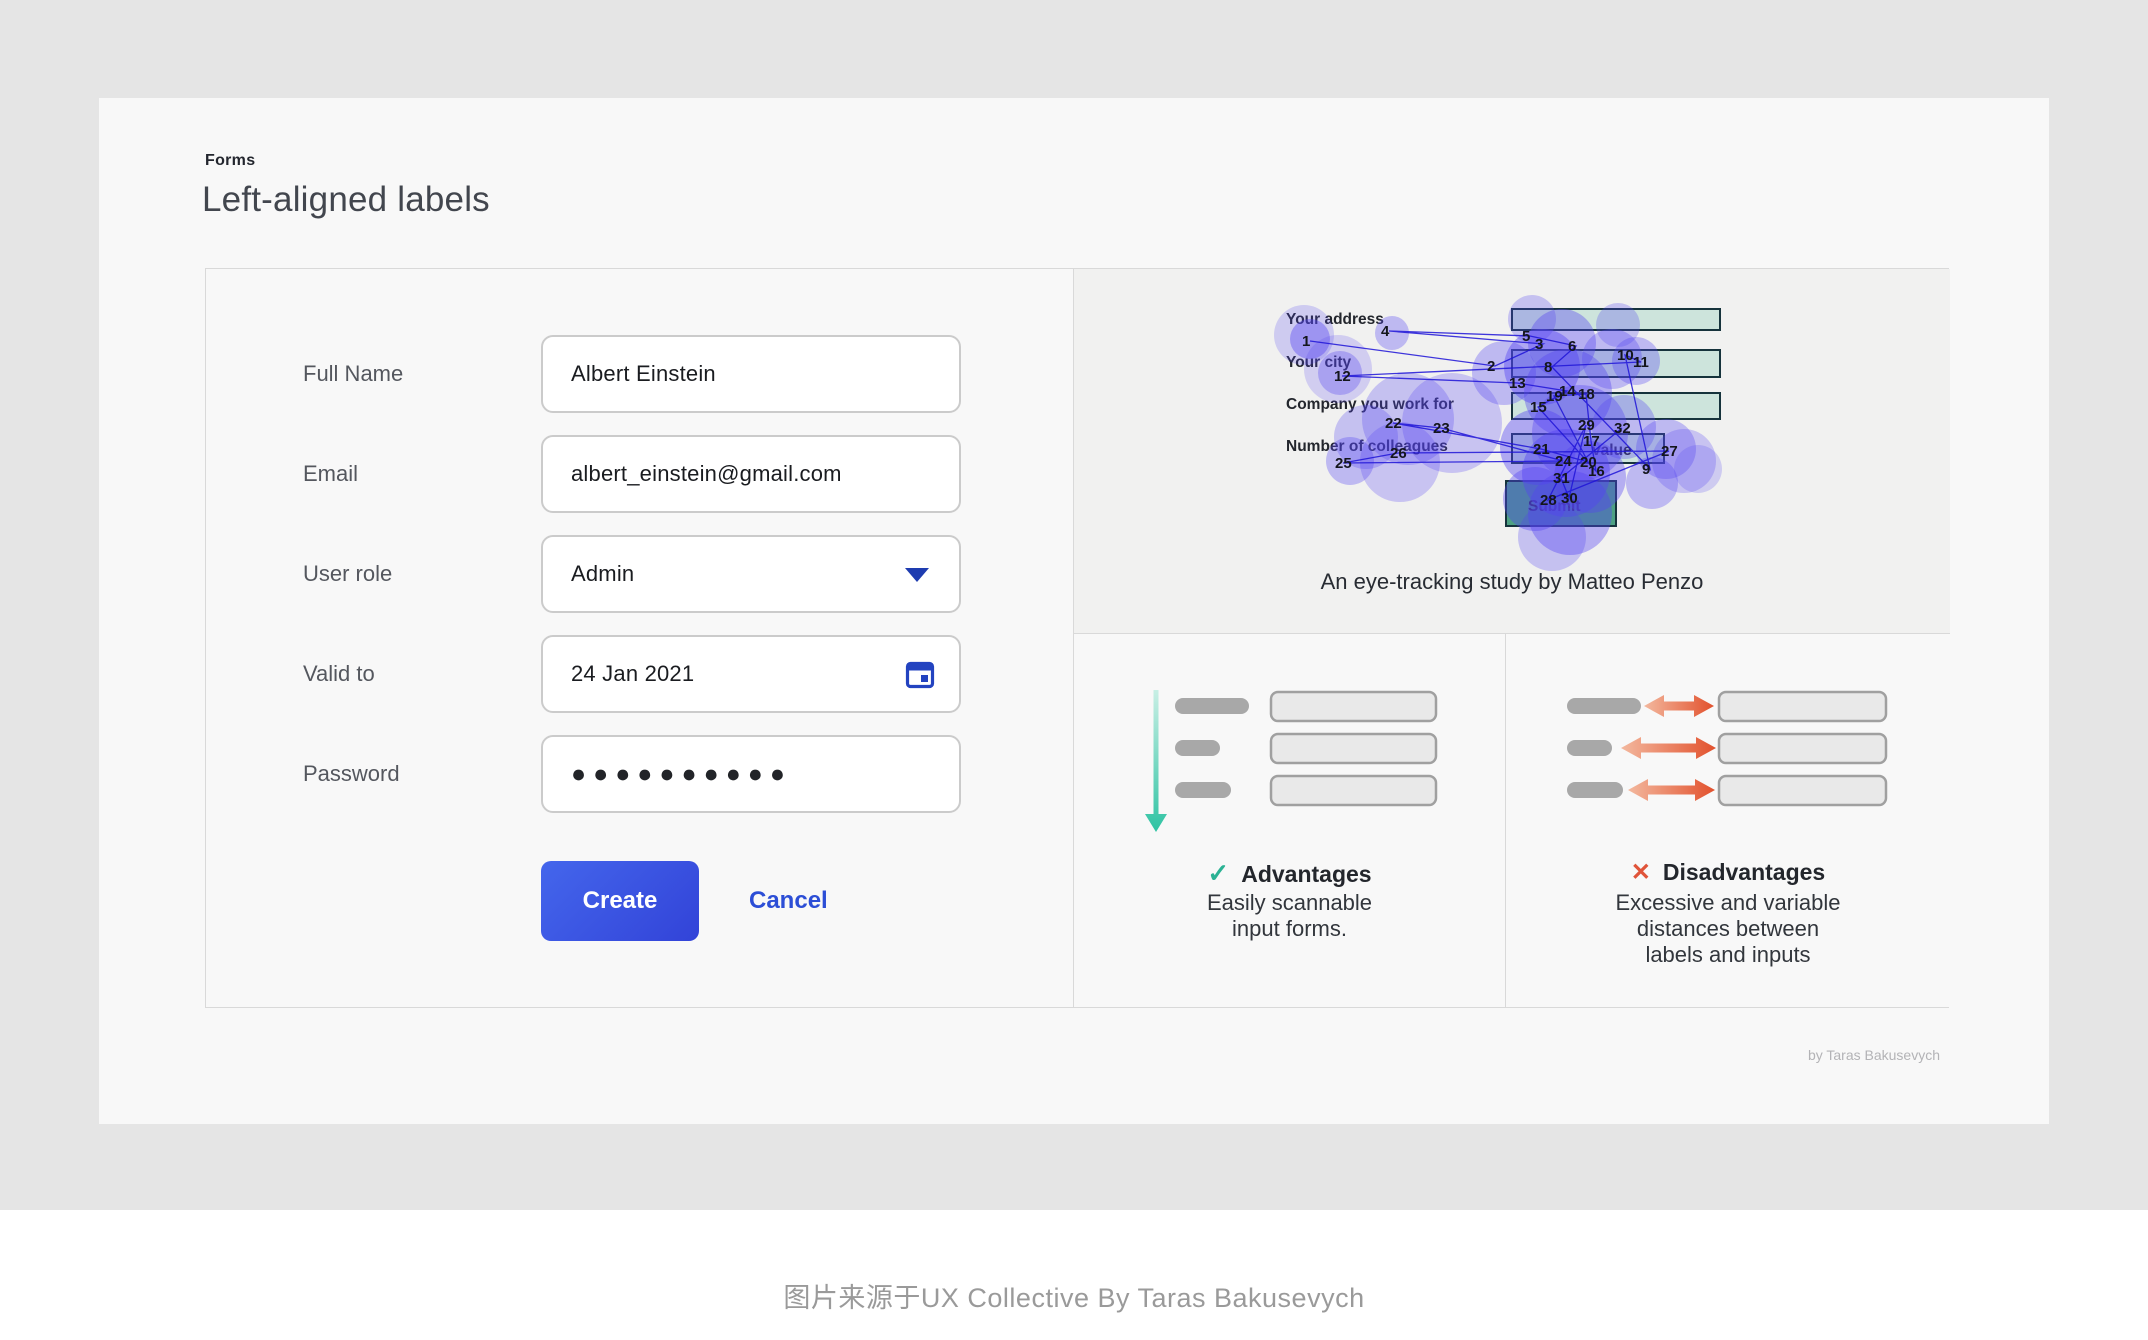 This screenshot has height=1340, width=2148. Describe the element at coordinates (1548, 500) in the screenshot. I see `fixation-number: 28` at that location.